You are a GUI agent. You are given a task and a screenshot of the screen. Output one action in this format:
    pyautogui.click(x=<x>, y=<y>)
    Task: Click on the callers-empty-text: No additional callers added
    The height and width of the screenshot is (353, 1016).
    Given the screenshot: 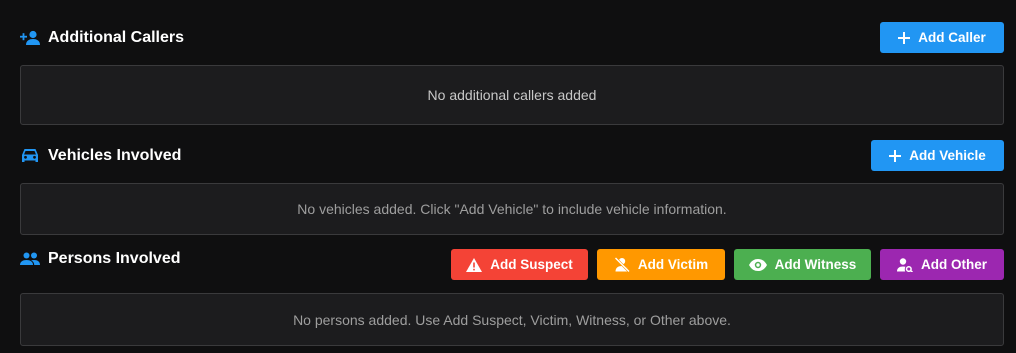 What is the action you would take?
    pyautogui.click(x=512, y=95)
    